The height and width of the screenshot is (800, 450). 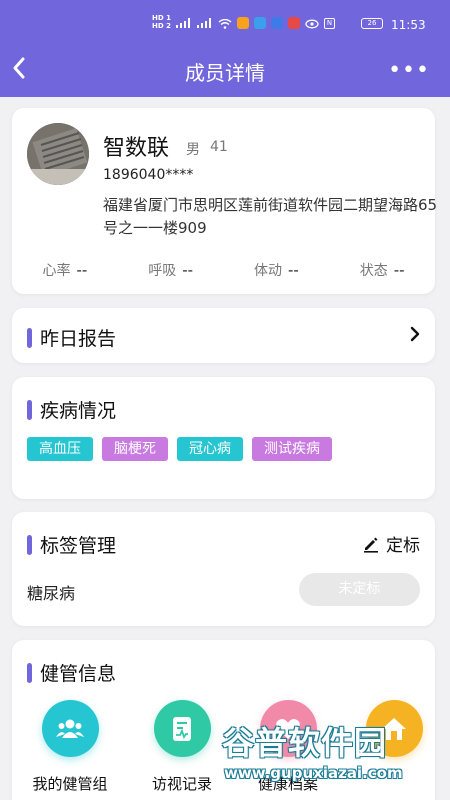 What do you see at coordinates (359, 589) in the screenshot?
I see `unlabeled-button: 未定标` at bounding box center [359, 589].